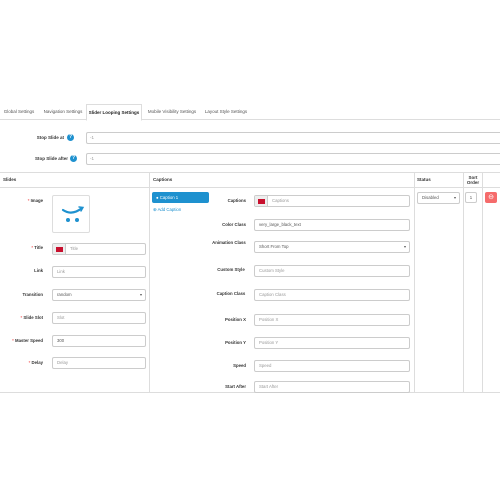  What do you see at coordinates (99, 318) in the screenshot?
I see `slide-slot-input: Slot` at bounding box center [99, 318].